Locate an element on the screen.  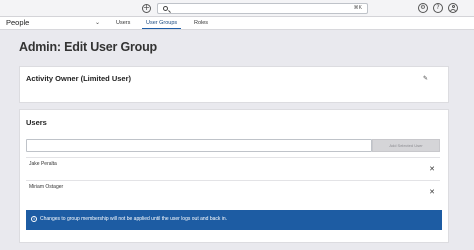
search-input: ⌘K is located at coordinates (262, 8).